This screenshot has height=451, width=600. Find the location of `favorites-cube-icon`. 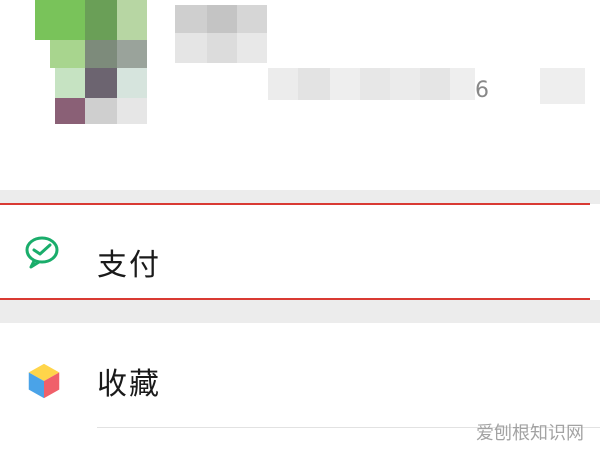

favorites-cube-icon is located at coordinates (44, 383).